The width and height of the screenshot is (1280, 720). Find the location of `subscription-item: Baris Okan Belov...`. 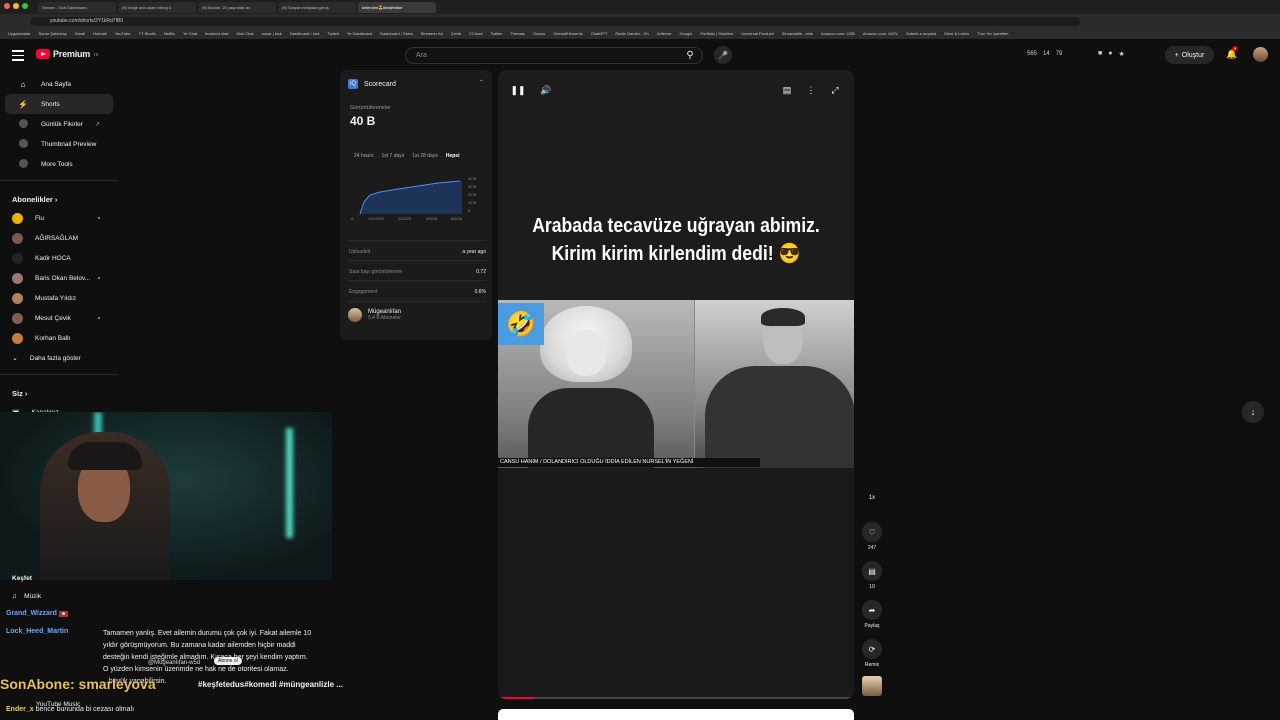

subscription-item: Baris Okan Belov... is located at coordinates (54, 278).